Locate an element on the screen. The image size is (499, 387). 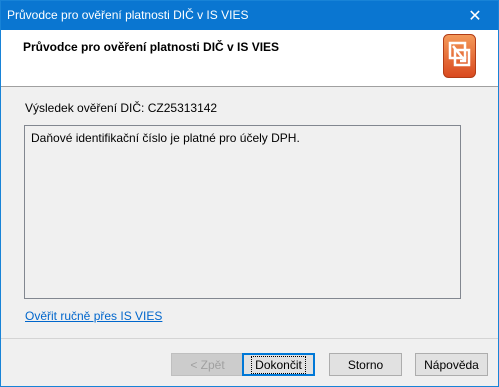
verify-manually-link: Ověřit ručně přes IS VIES is located at coordinates (93, 316).